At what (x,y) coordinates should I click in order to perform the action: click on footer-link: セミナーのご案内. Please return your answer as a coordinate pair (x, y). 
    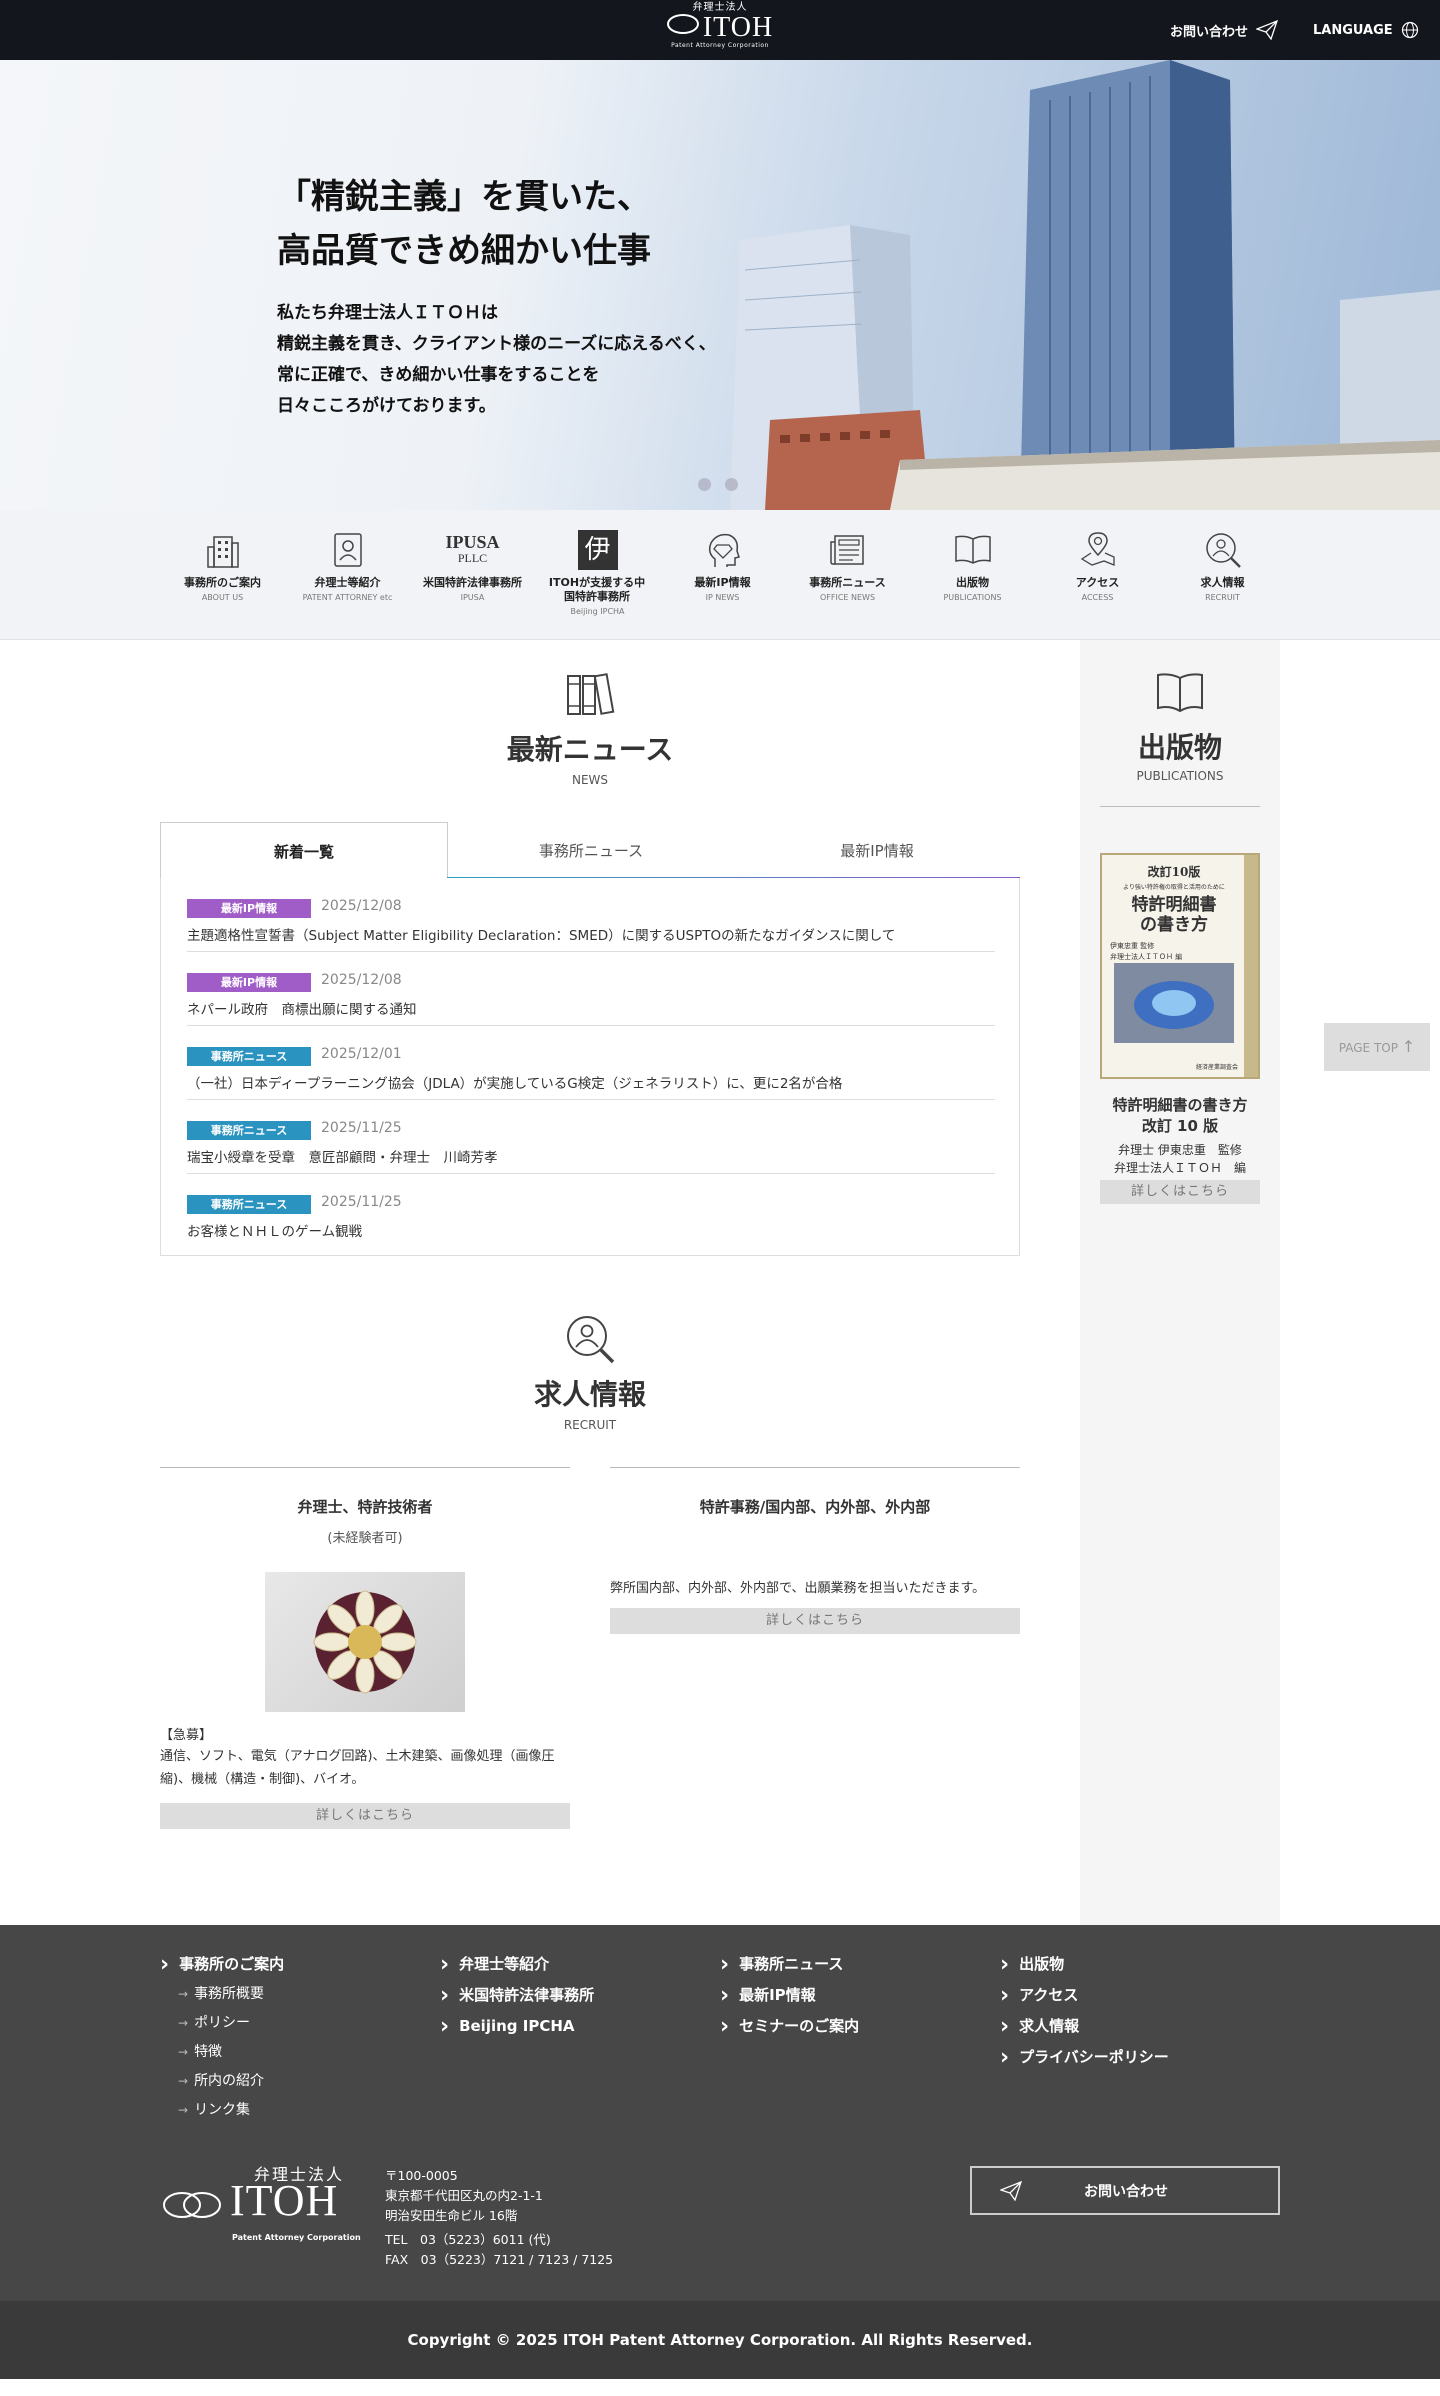
    Looking at the image, I should click on (789, 2026).